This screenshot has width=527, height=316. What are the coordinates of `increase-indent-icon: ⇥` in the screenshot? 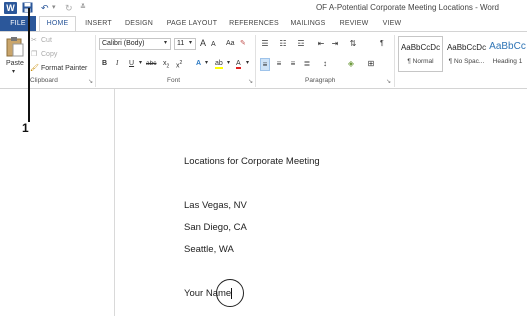 It's located at (335, 43).